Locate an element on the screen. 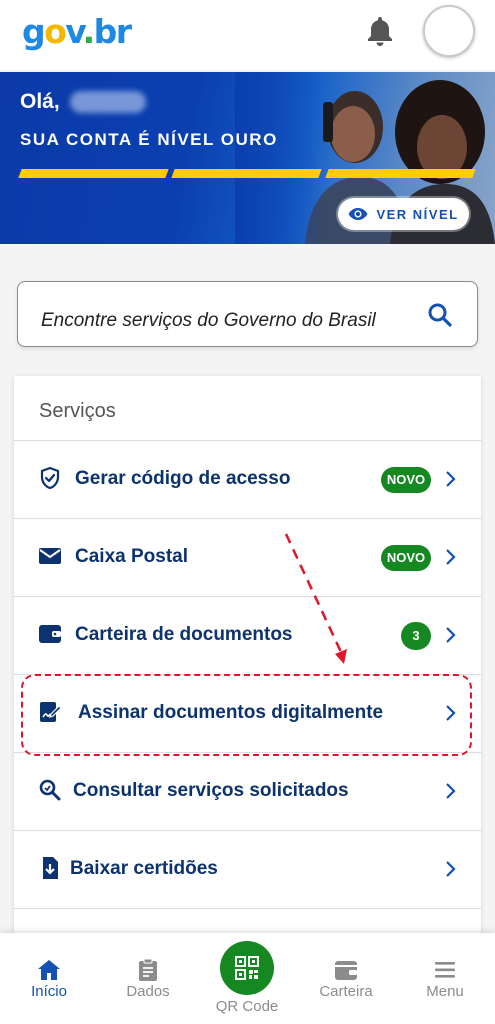 Image resolution: width=495 pixels, height=1024 pixels. service-item-certificates: Baixar certidões is located at coordinates (247, 869).